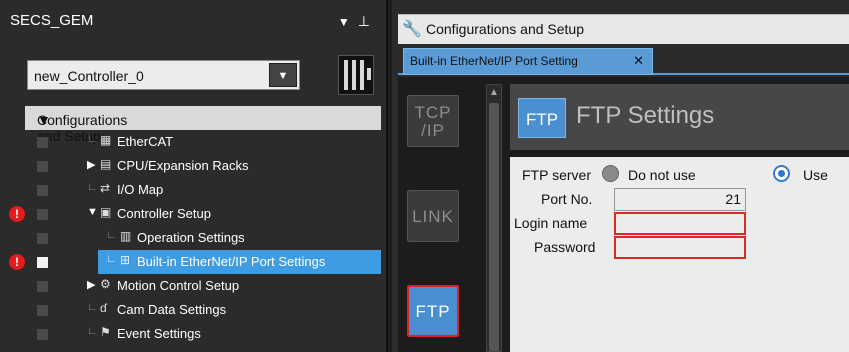 This screenshot has height=352, width=849. Describe the element at coordinates (623, 29) in the screenshot. I see `editor-titlebar: 🔧 Configurations and Setup` at that location.